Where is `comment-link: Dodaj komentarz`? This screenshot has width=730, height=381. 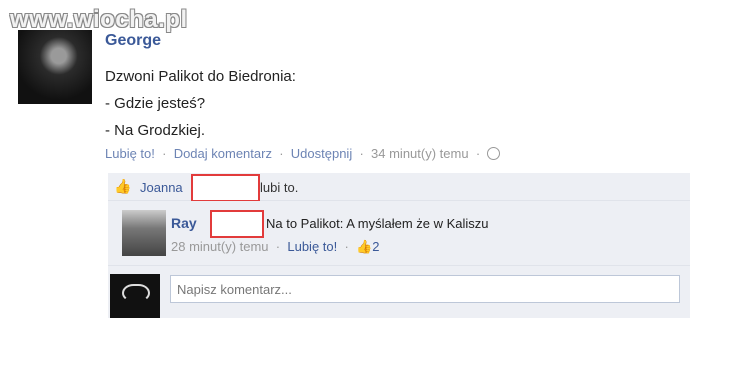
comment-link: Dodaj komentarz is located at coordinates (223, 153).